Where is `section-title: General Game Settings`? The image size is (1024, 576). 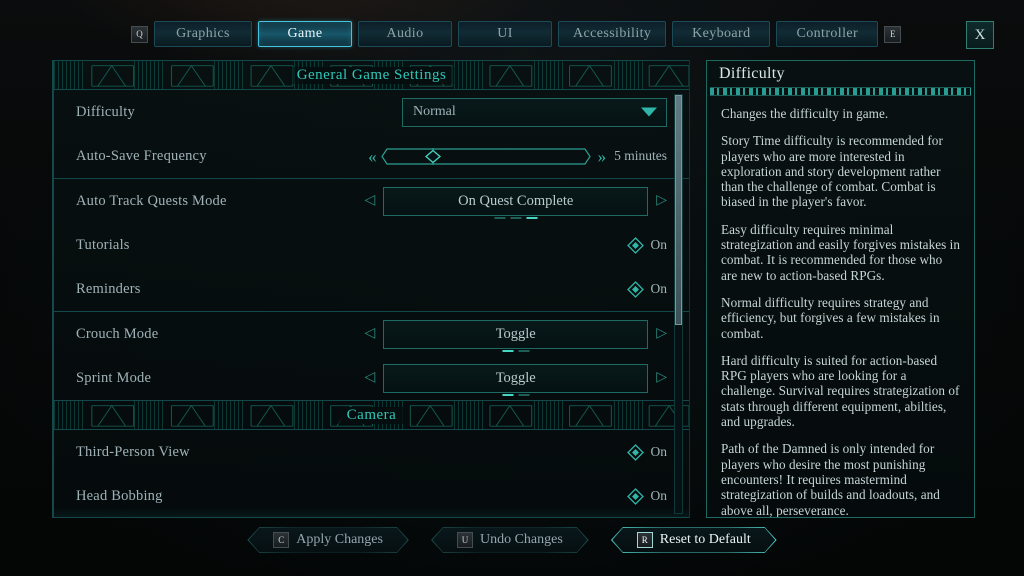 section-title: General Game Settings is located at coordinates (371, 75).